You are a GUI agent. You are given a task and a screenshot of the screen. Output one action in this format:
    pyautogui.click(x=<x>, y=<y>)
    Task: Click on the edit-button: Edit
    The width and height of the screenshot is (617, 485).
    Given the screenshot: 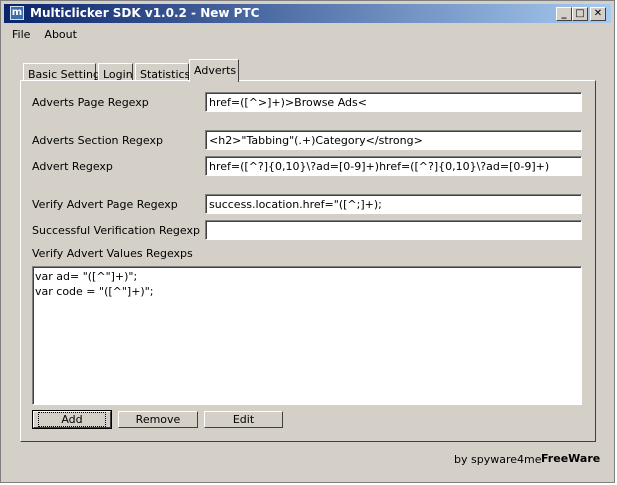 What is the action you would take?
    pyautogui.click(x=243, y=419)
    